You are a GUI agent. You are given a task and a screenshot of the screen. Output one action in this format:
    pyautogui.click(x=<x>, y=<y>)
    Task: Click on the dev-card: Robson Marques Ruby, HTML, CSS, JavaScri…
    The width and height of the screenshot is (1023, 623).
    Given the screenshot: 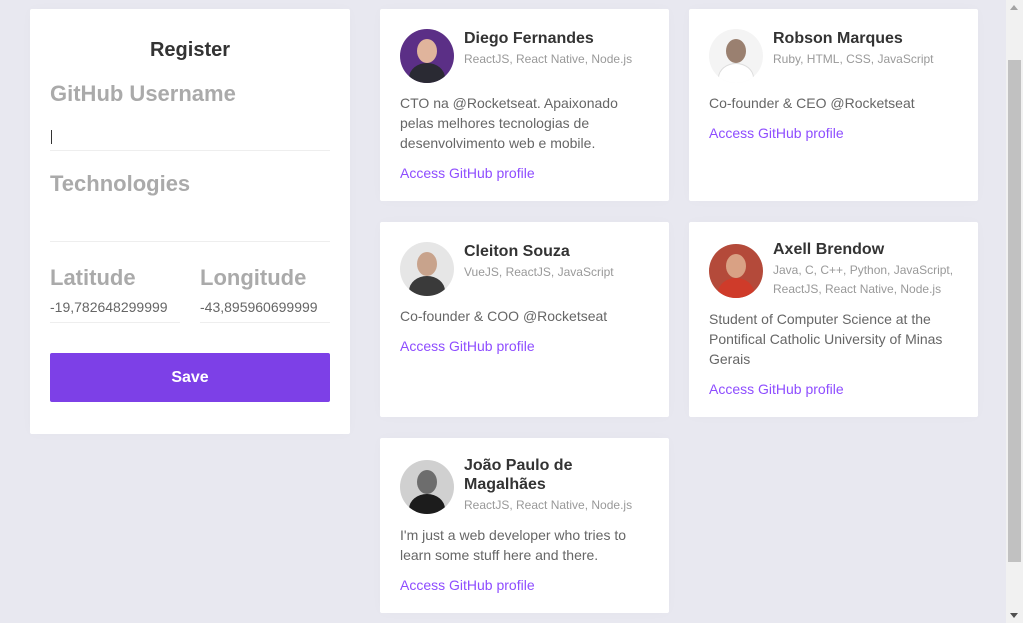 What is the action you would take?
    pyautogui.click(x=833, y=105)
    